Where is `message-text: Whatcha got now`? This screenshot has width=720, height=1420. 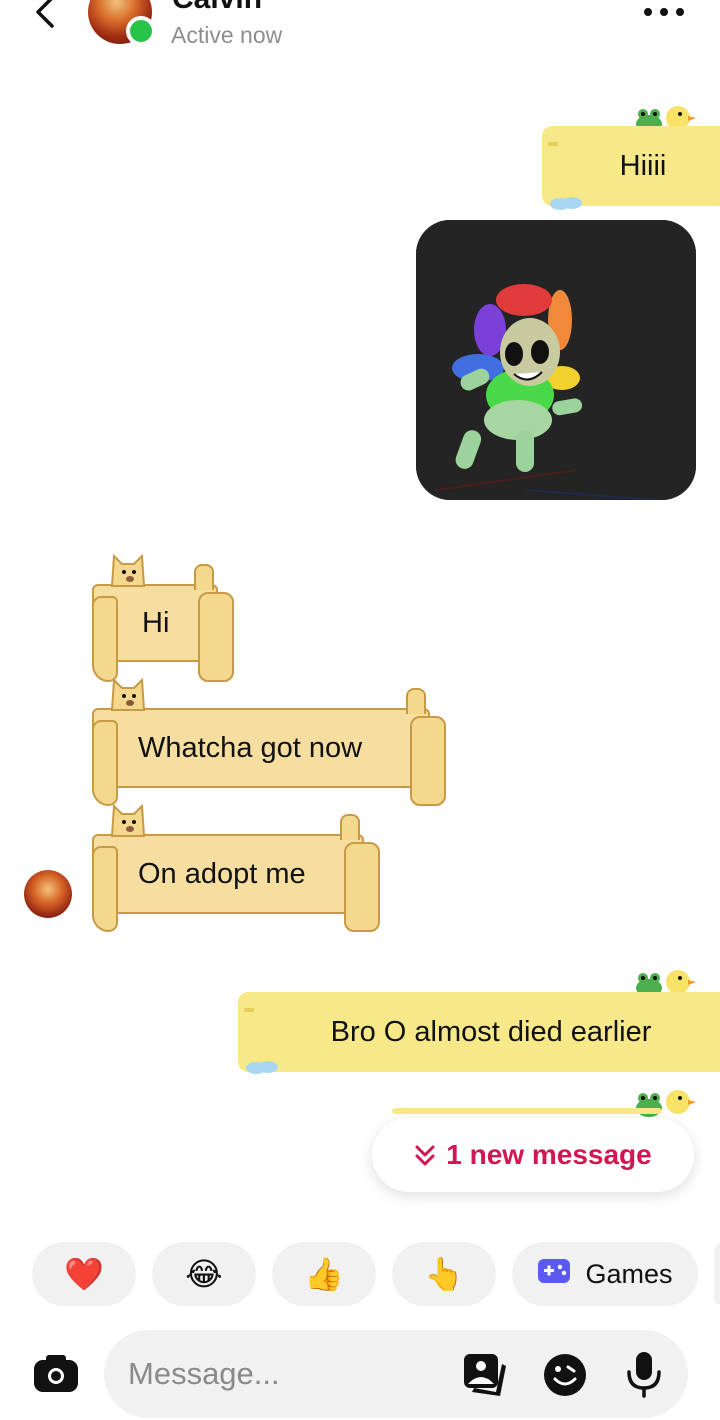
message-text: Whatcha got now is located at coordinates (250, 747).